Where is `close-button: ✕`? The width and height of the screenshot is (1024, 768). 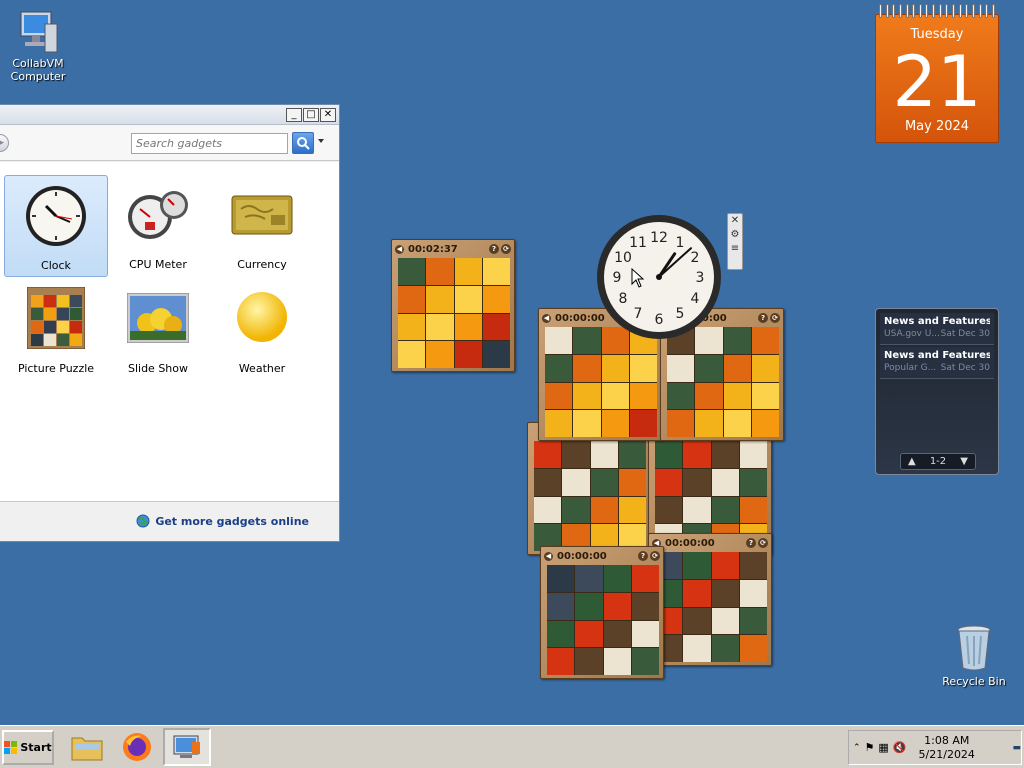 close-button: ✕ is located at coordinates (328, 115).